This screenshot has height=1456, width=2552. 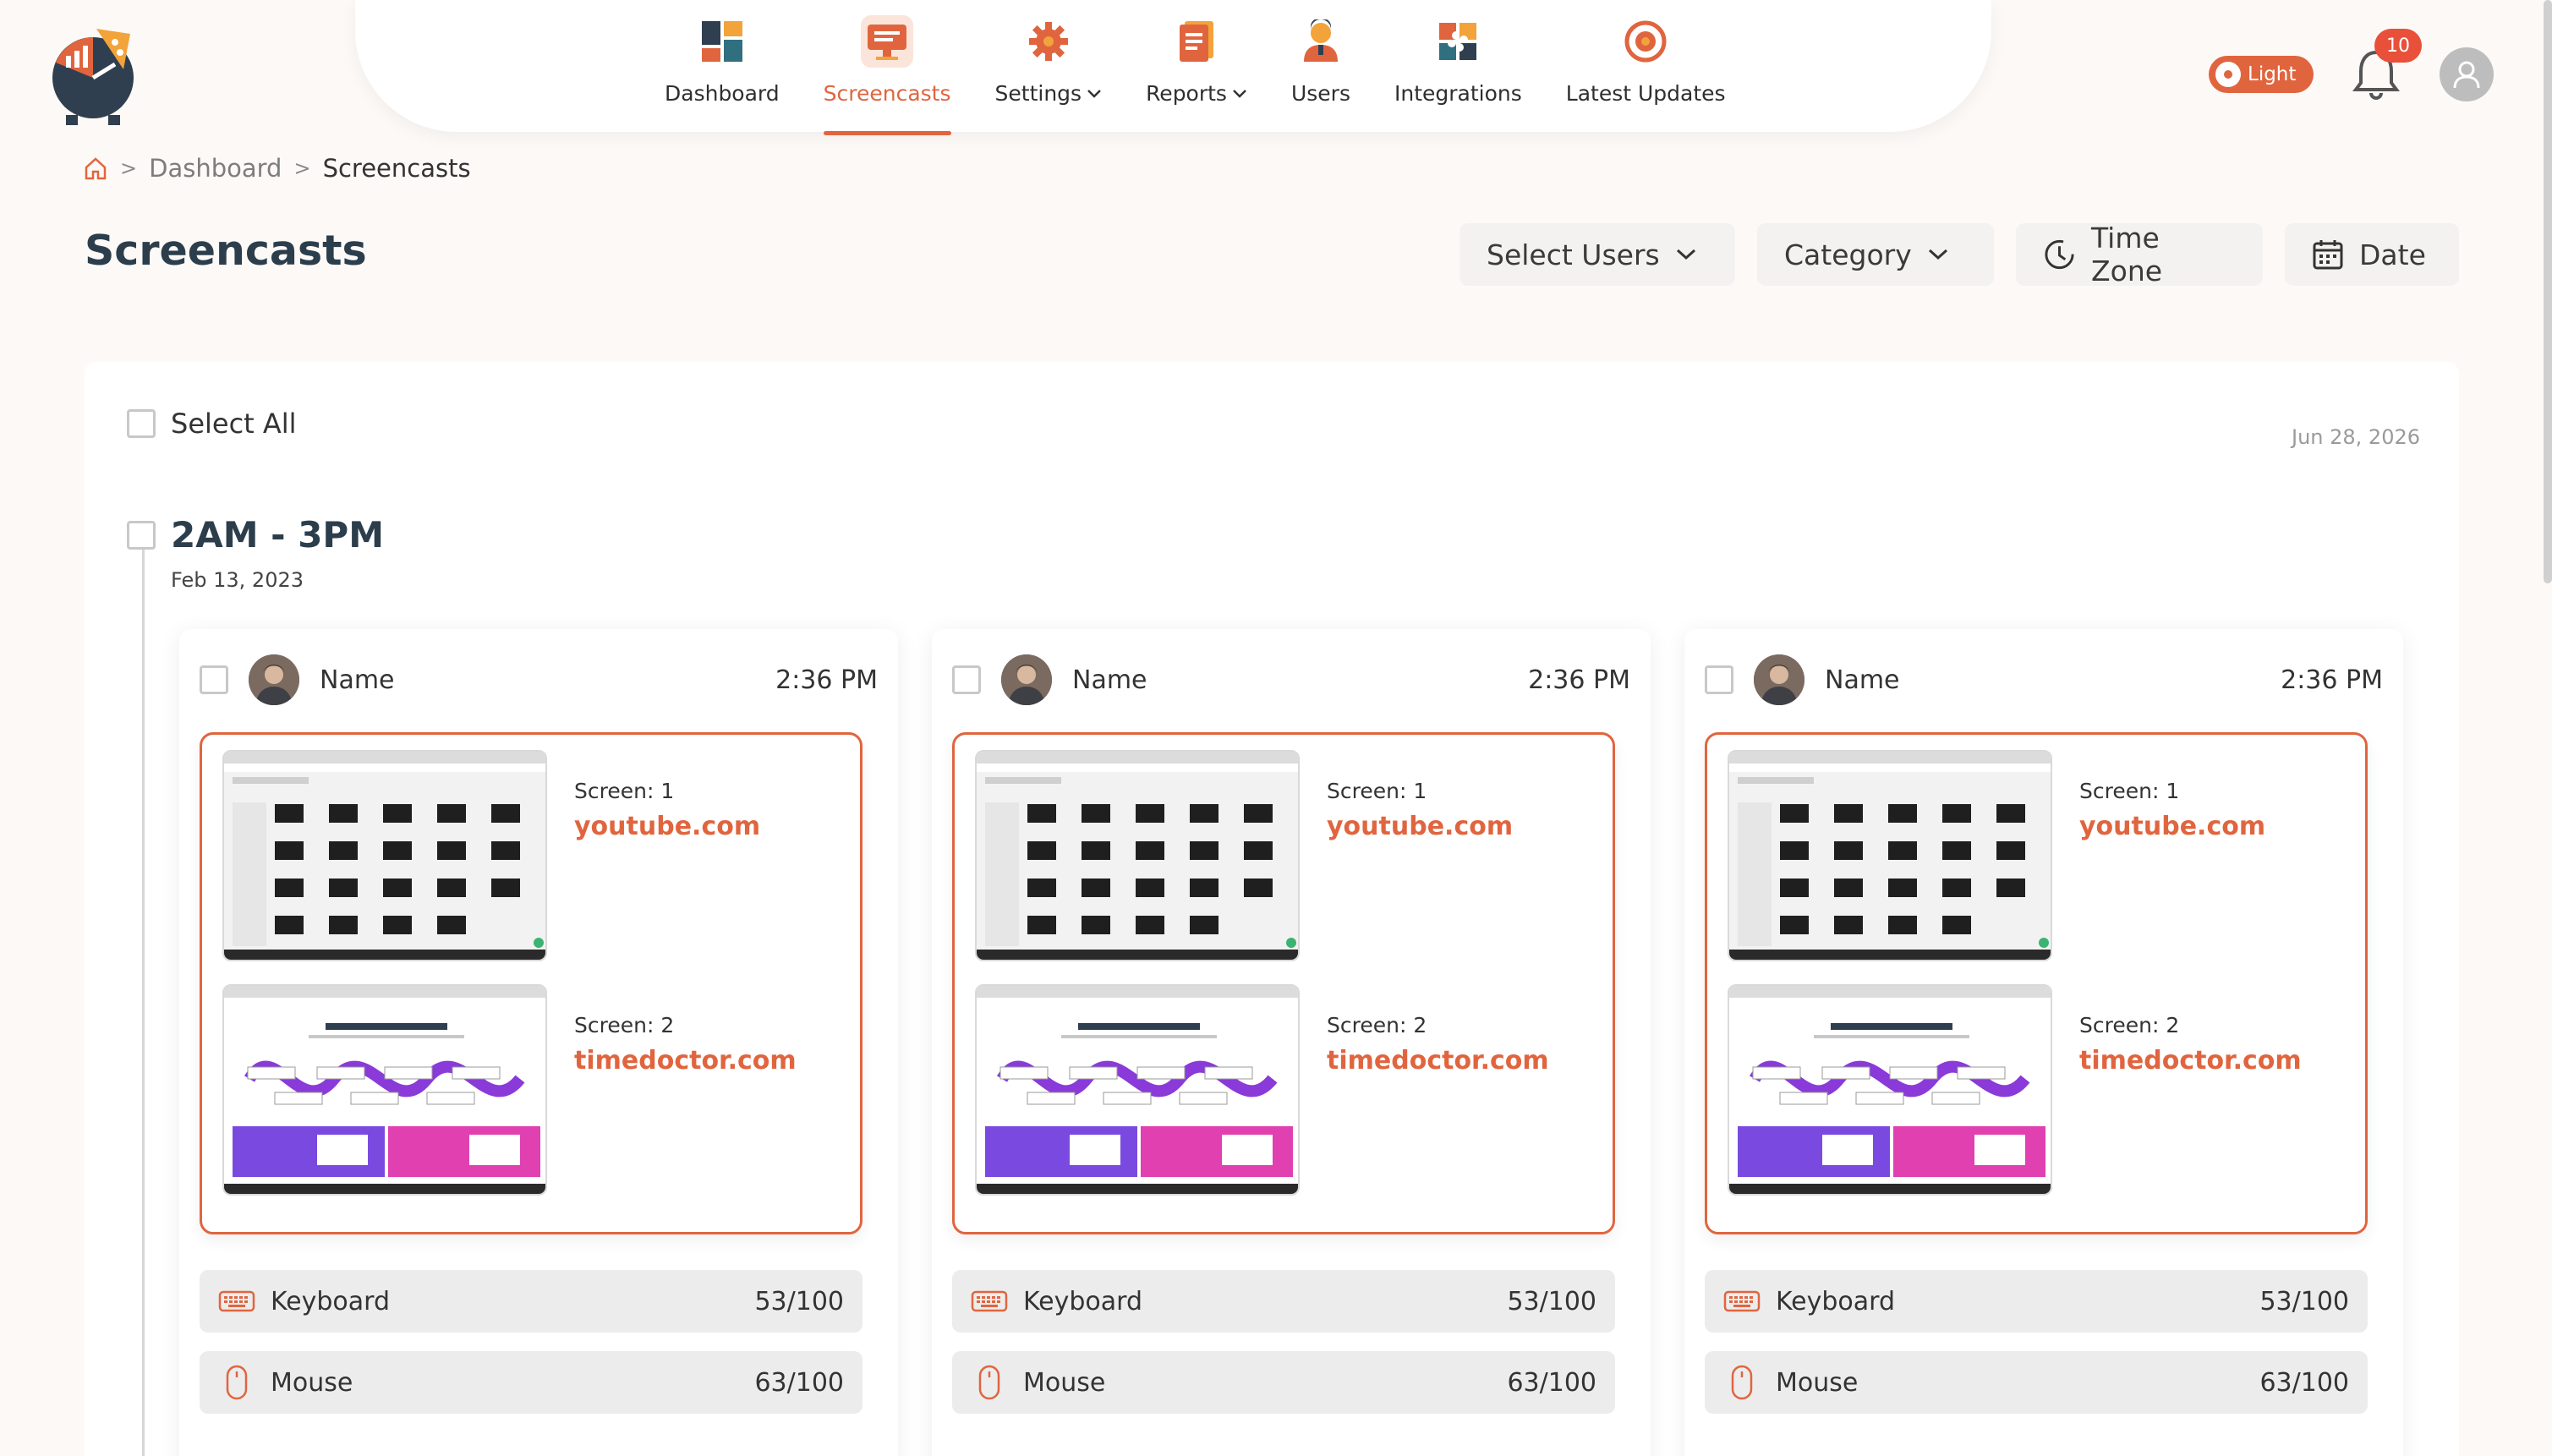 I want to click on nav-label-latest-updates: Latest Updates, so click(x=1645, y=94).